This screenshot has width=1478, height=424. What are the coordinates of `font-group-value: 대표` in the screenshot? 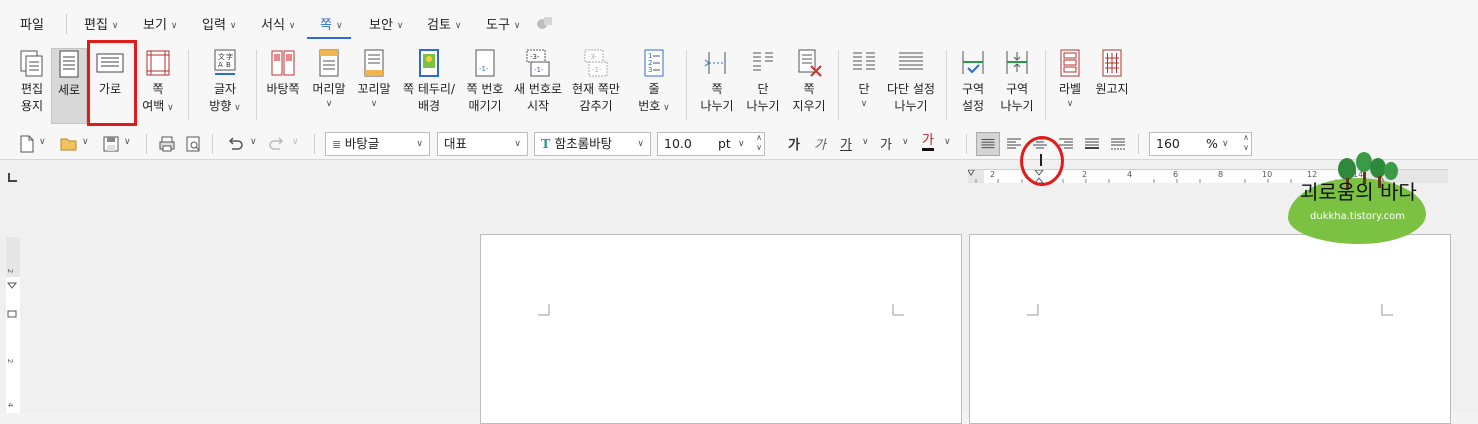 It's located at (456, 143).